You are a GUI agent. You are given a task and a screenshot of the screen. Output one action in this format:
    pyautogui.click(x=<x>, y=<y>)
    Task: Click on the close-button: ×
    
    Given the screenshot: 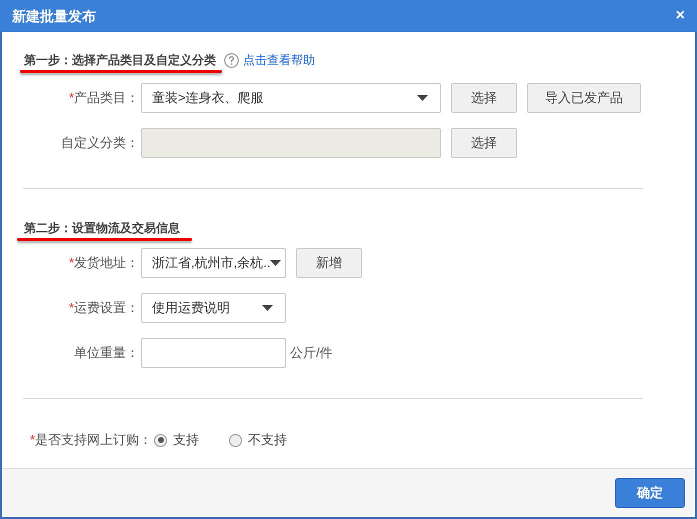 What is the action you would take?
    pyautogui.click(x=680, y=16)
    